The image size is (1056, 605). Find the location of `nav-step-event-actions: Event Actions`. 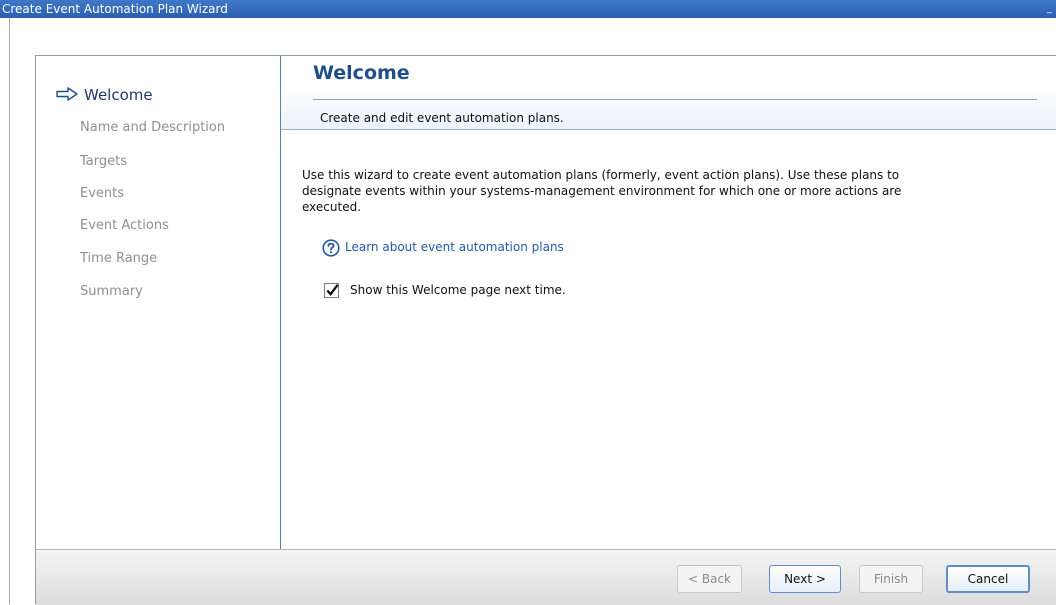

nav-step-event-actions: Event Actions is located at coordinates (124, 225).